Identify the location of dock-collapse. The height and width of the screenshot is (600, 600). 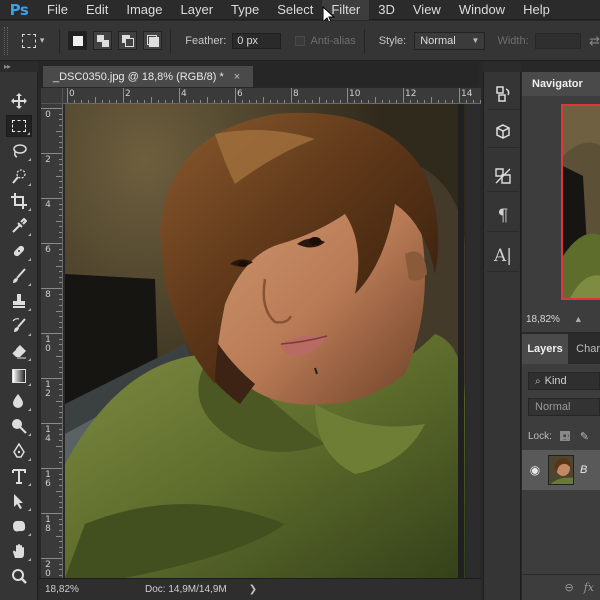
(502, 67).